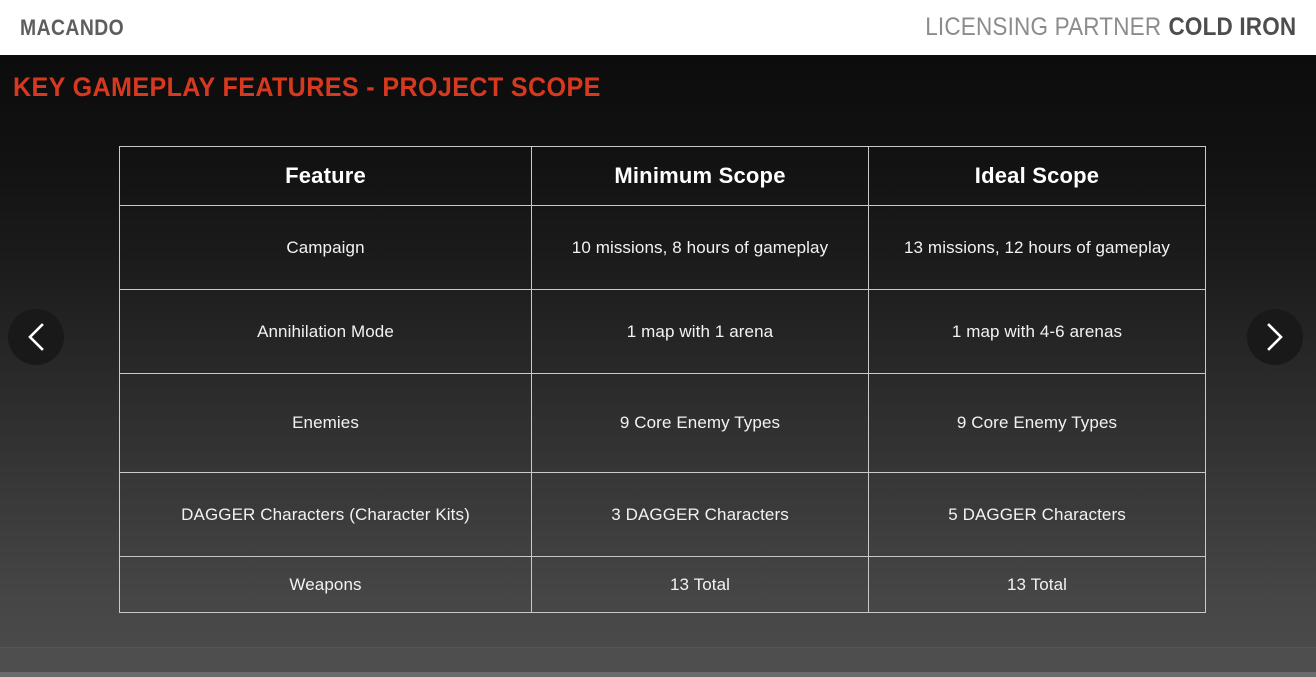  I want to click on brand-logo: MACANDO, so click(72, 27).